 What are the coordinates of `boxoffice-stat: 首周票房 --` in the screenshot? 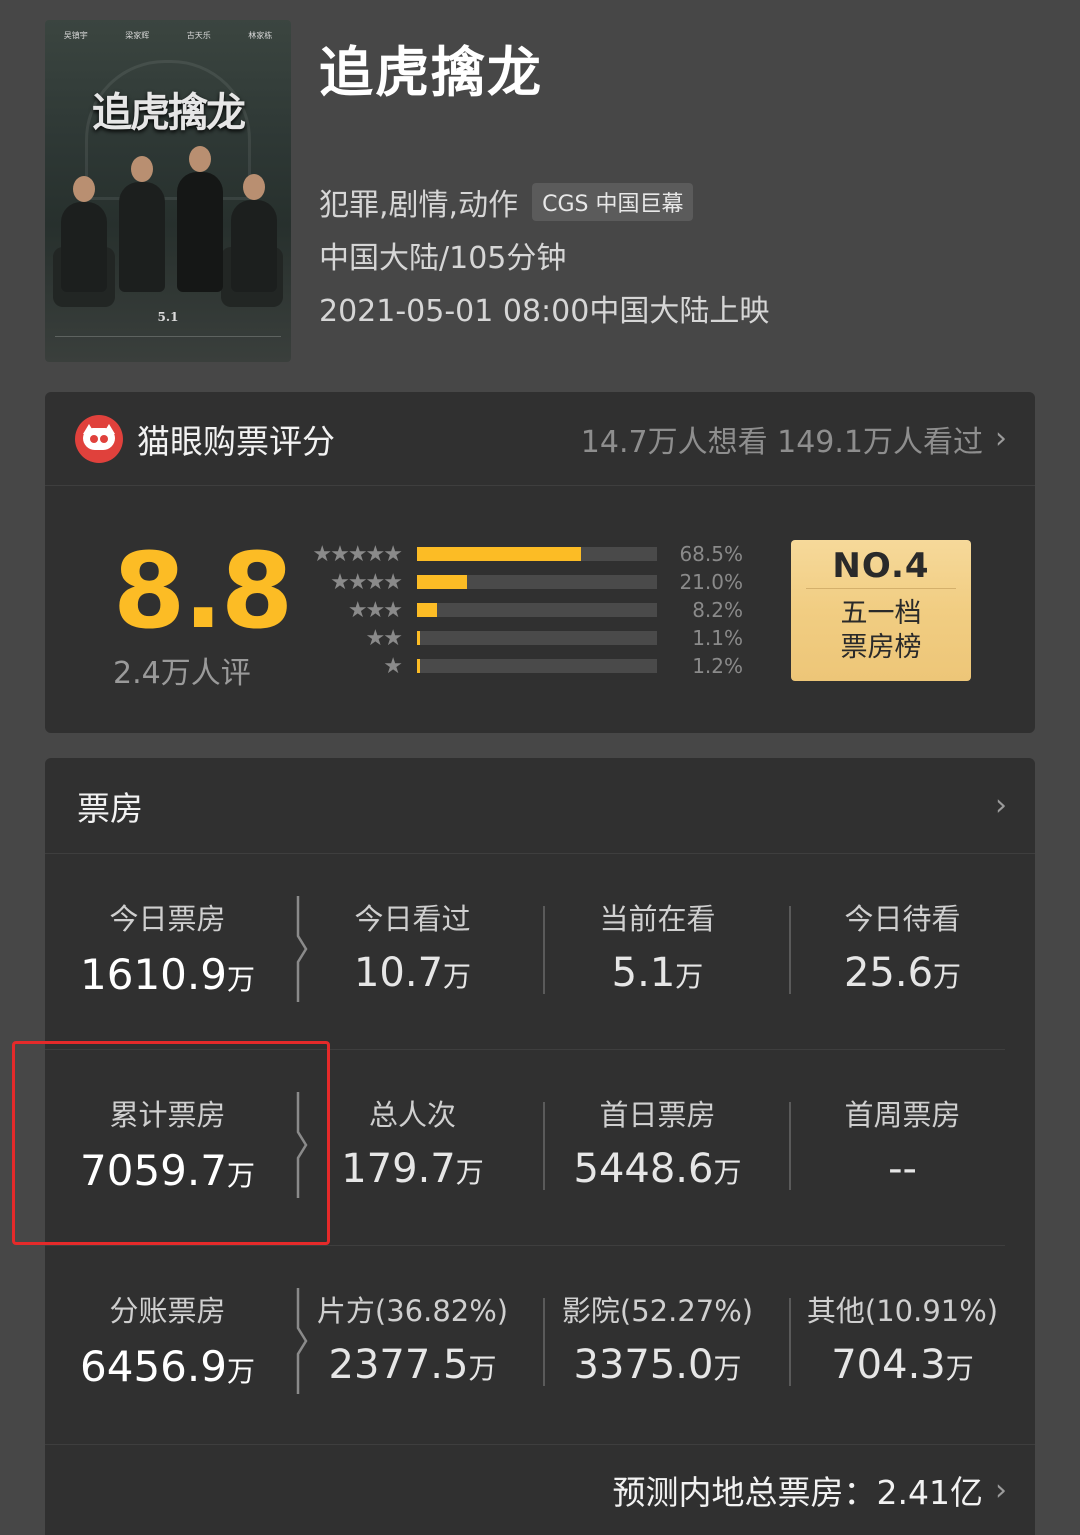 It's located at (902, 1148).